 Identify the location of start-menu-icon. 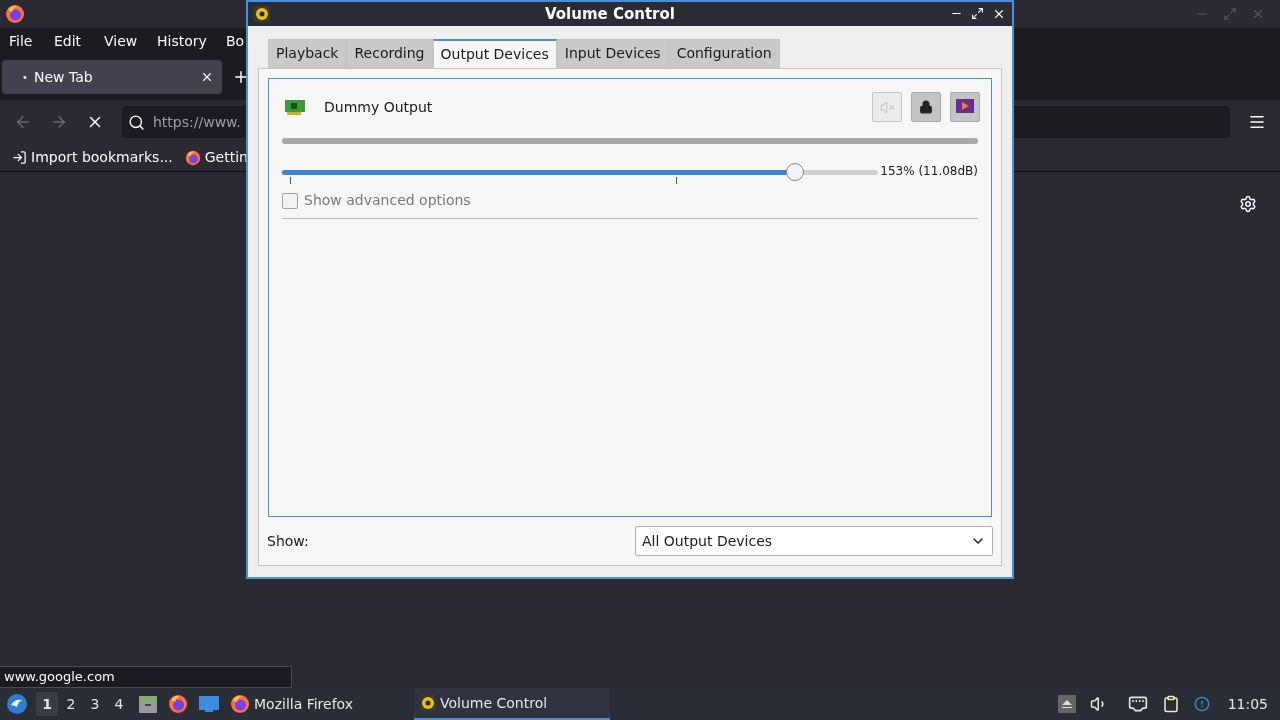
(17, 704).